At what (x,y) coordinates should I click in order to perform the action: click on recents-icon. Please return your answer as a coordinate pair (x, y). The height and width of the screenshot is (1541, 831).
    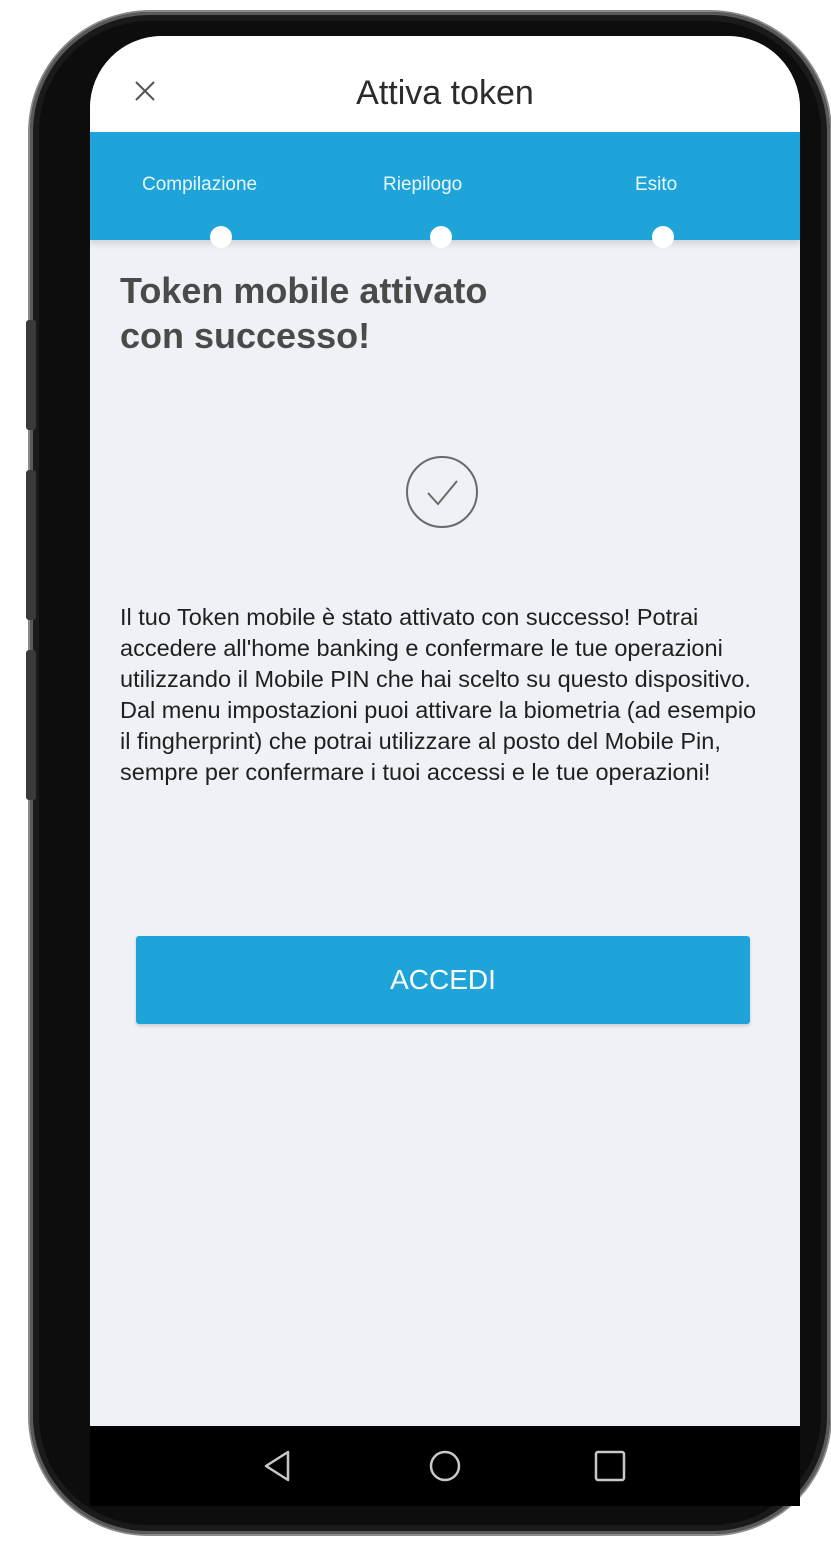
    Looking at the image, I should click on (610, 1466).